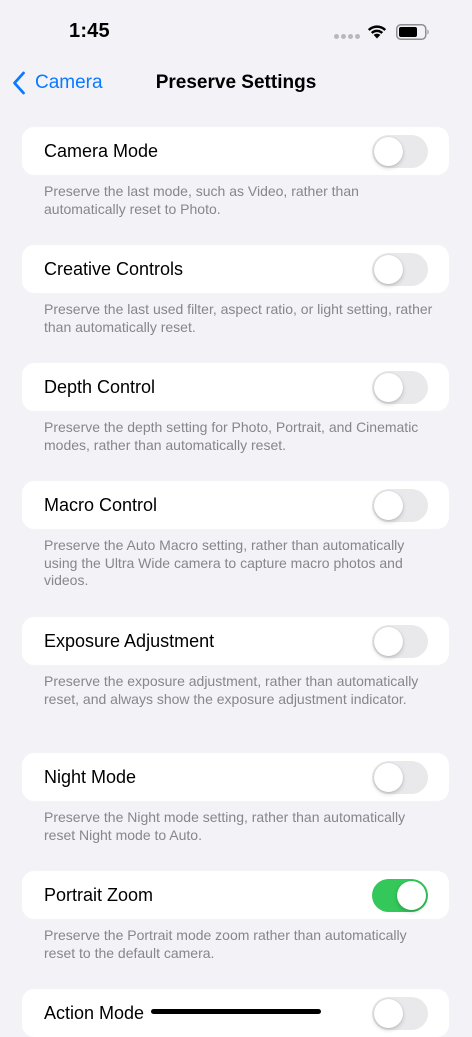  I want to click on setting-label: Action Mode, so click(94, 1013).